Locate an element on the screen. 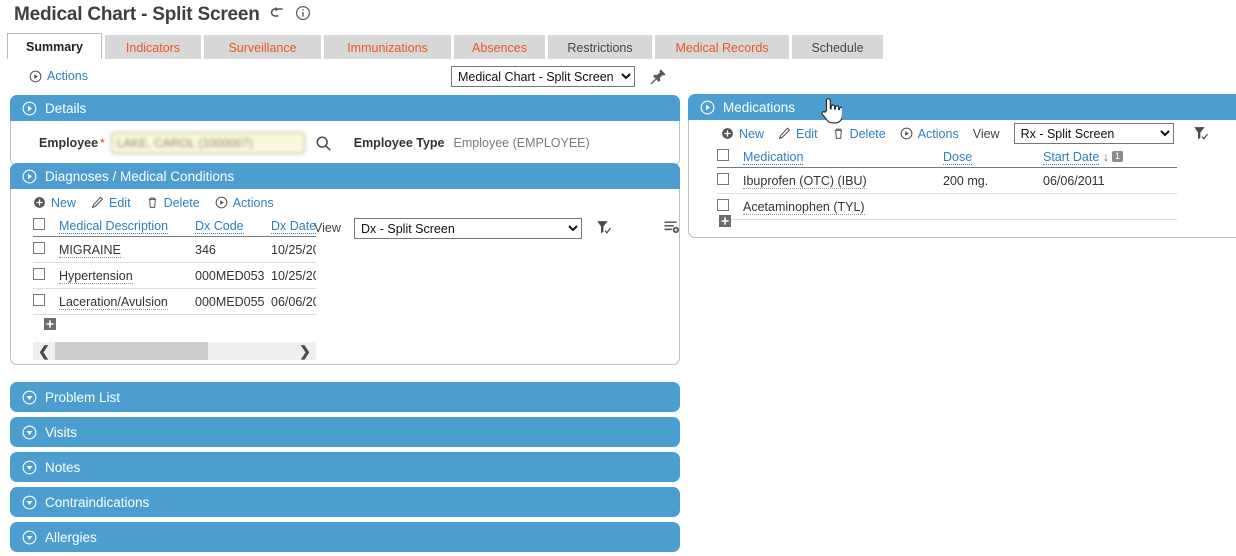 Image resolution: width=1236 pixels, height=556 pixels. tab-absences: Absences is located at coordinates (499, 47).